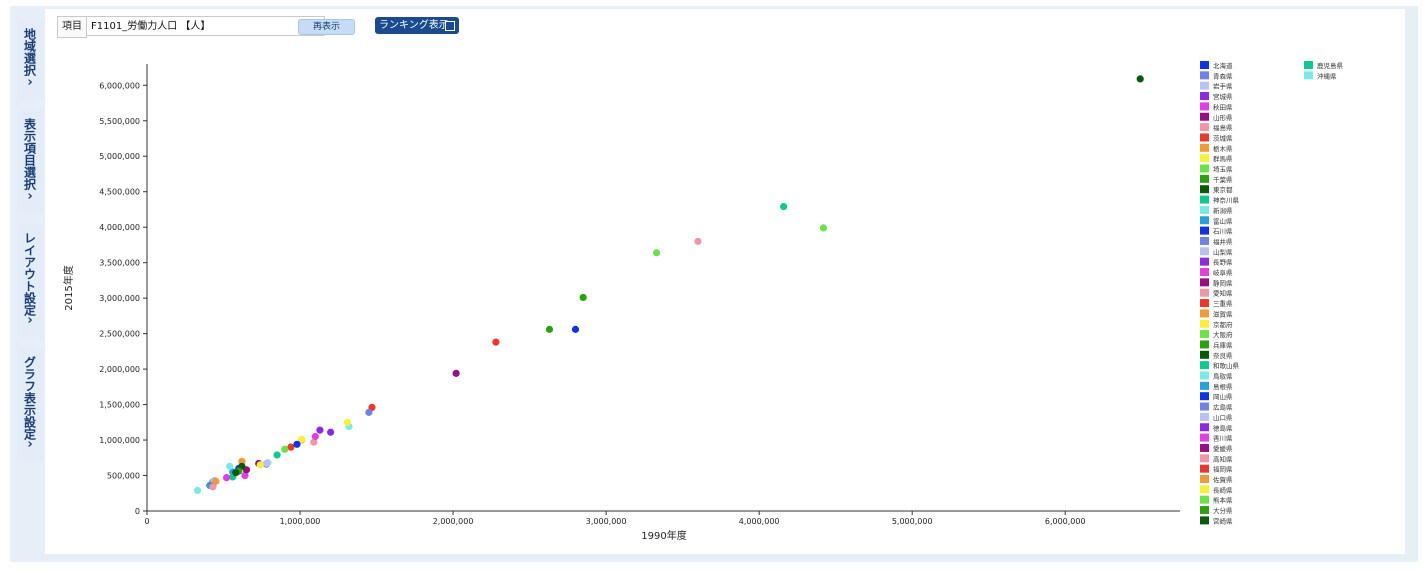 This screenshot has width=1423, height=570. I want to click on legend-label: 佐賀県, so click(1223, 479).